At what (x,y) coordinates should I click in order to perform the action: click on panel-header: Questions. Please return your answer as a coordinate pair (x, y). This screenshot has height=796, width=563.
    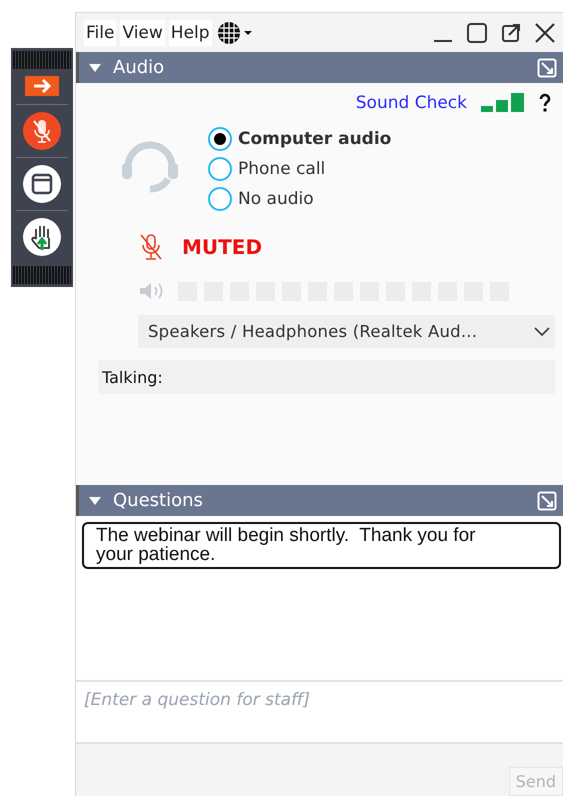
    Looking at the image, I should click on (319, 500).